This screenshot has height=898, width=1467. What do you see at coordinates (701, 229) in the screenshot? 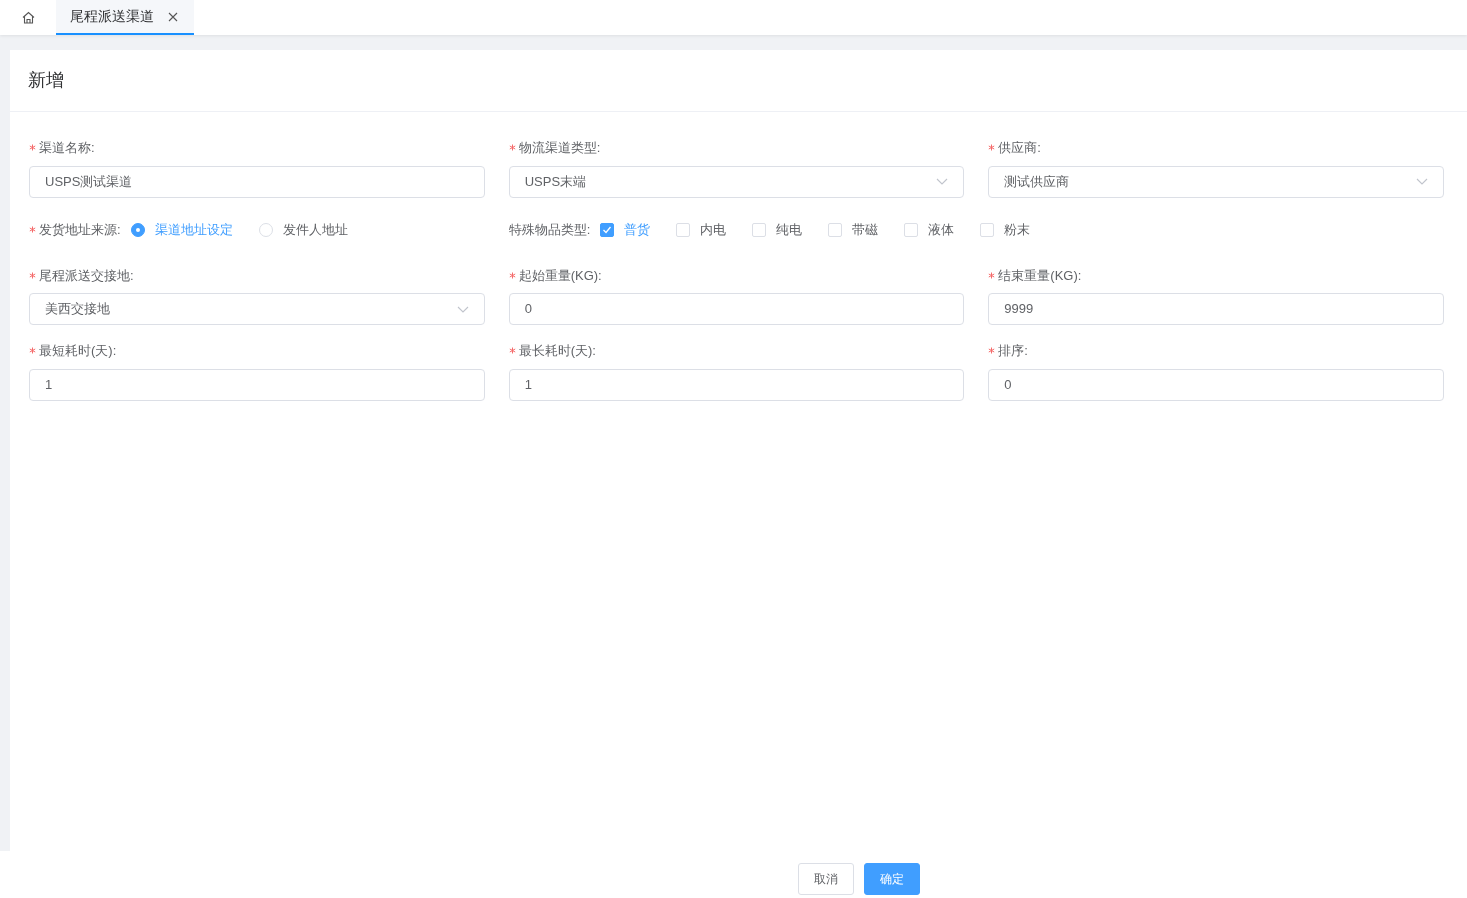
I see `checkbox-option: 内电` at bounding box center [701, 229].